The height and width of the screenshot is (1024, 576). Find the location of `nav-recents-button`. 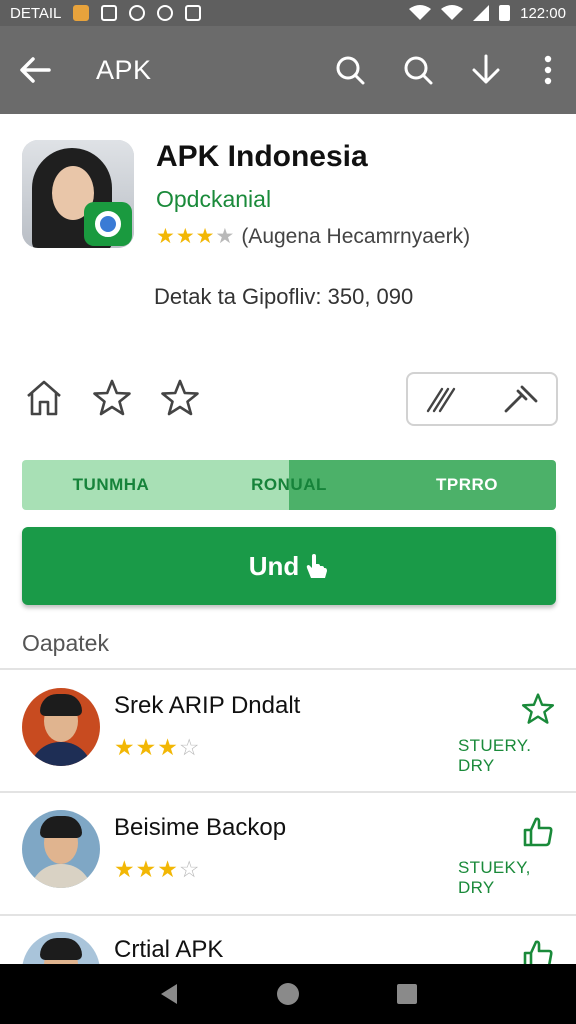

nav-recents-button is located at coordinates (407, 994).